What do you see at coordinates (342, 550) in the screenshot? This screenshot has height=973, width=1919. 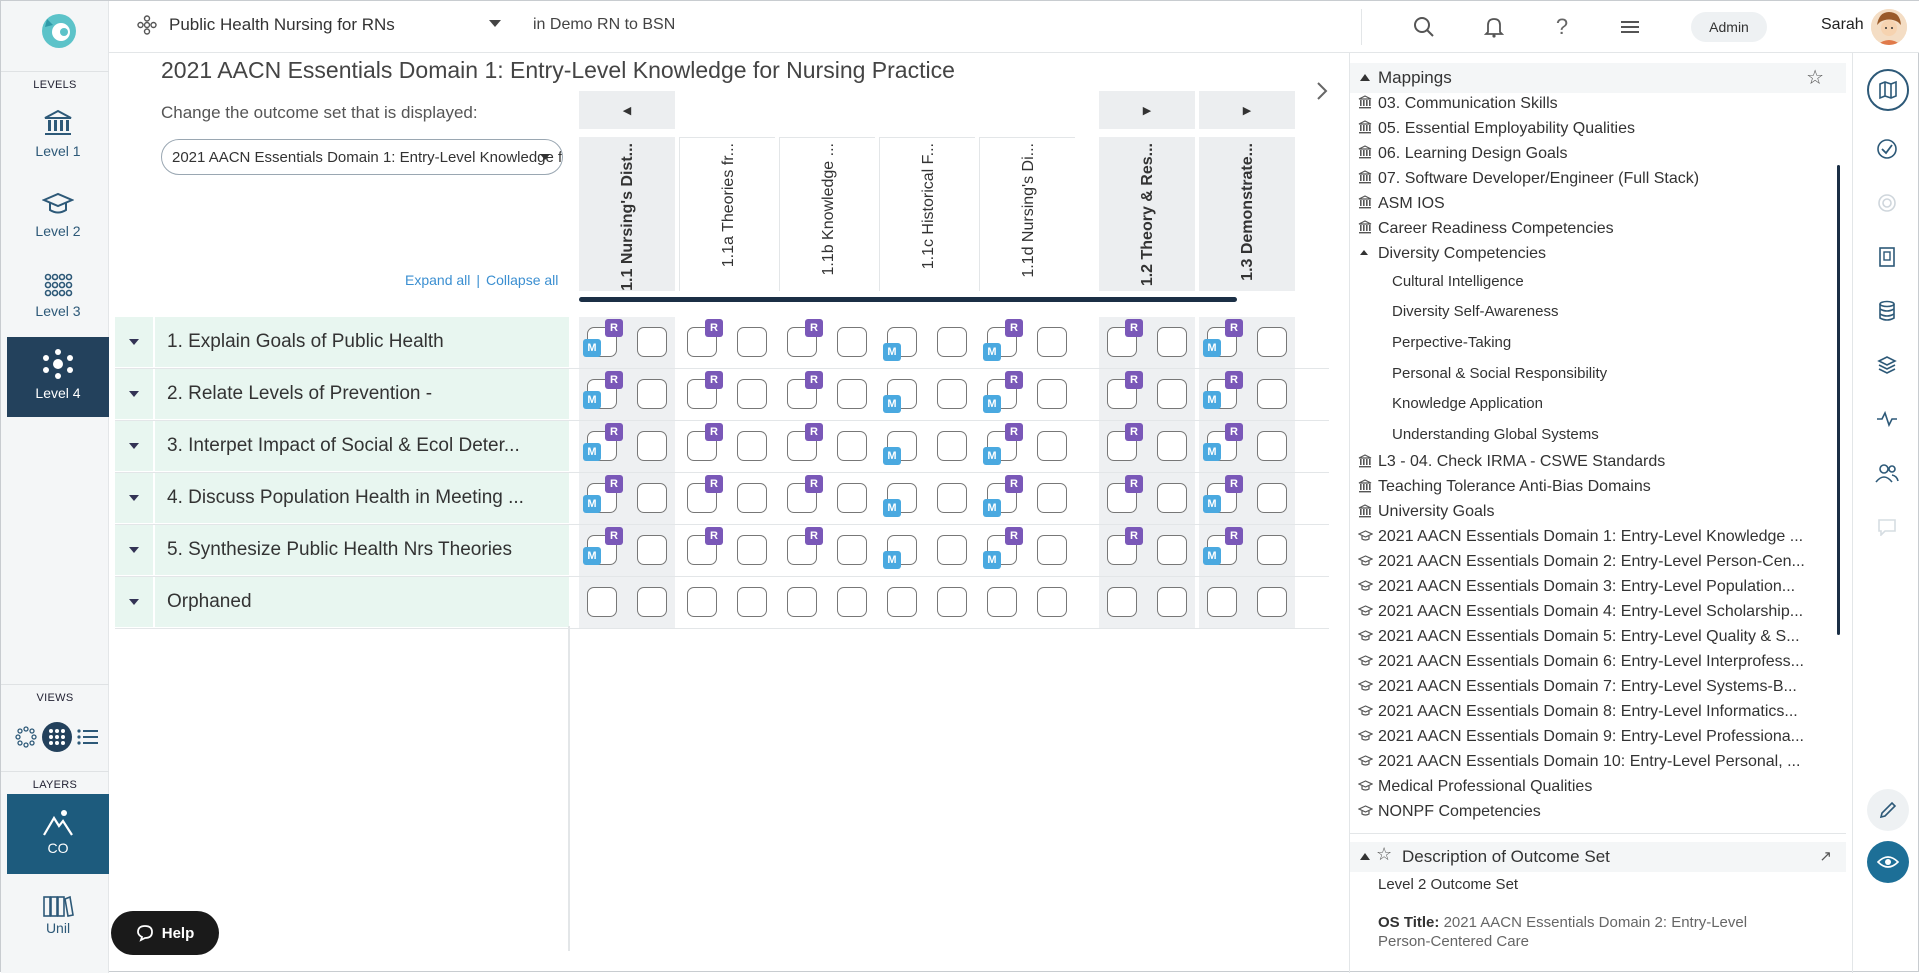 I see `row-label: 5. Synthesize Public Health Nrs Theories` at bounding box center [342, 550].